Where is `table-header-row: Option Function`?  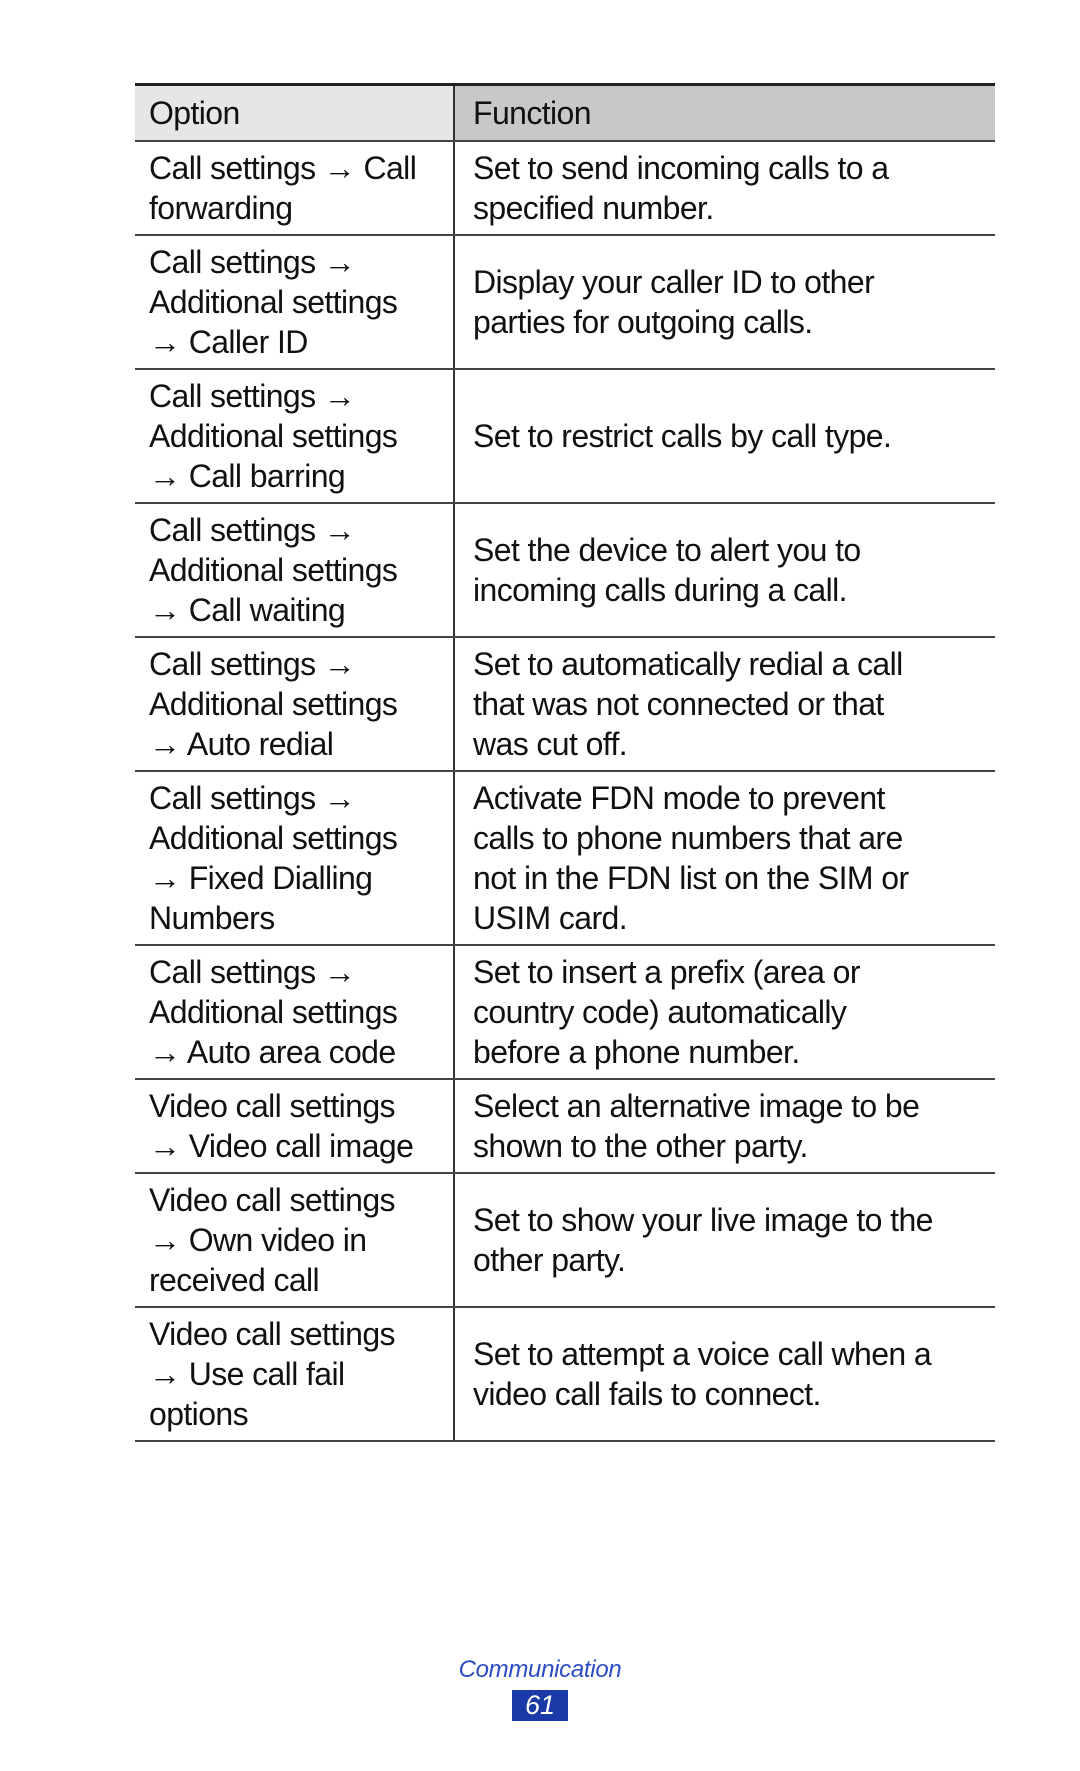 table-header-row: Option Function is located at coordinates (565, 114).